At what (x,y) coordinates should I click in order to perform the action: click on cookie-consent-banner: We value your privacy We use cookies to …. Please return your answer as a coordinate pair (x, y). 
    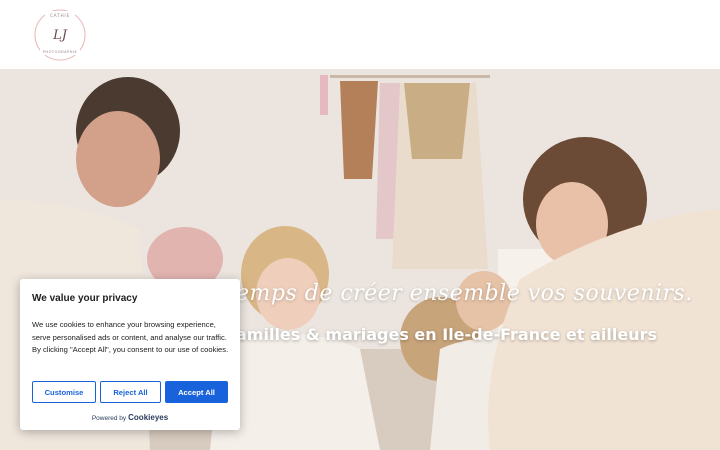
    Looking at the image, I should click on (130, 354).